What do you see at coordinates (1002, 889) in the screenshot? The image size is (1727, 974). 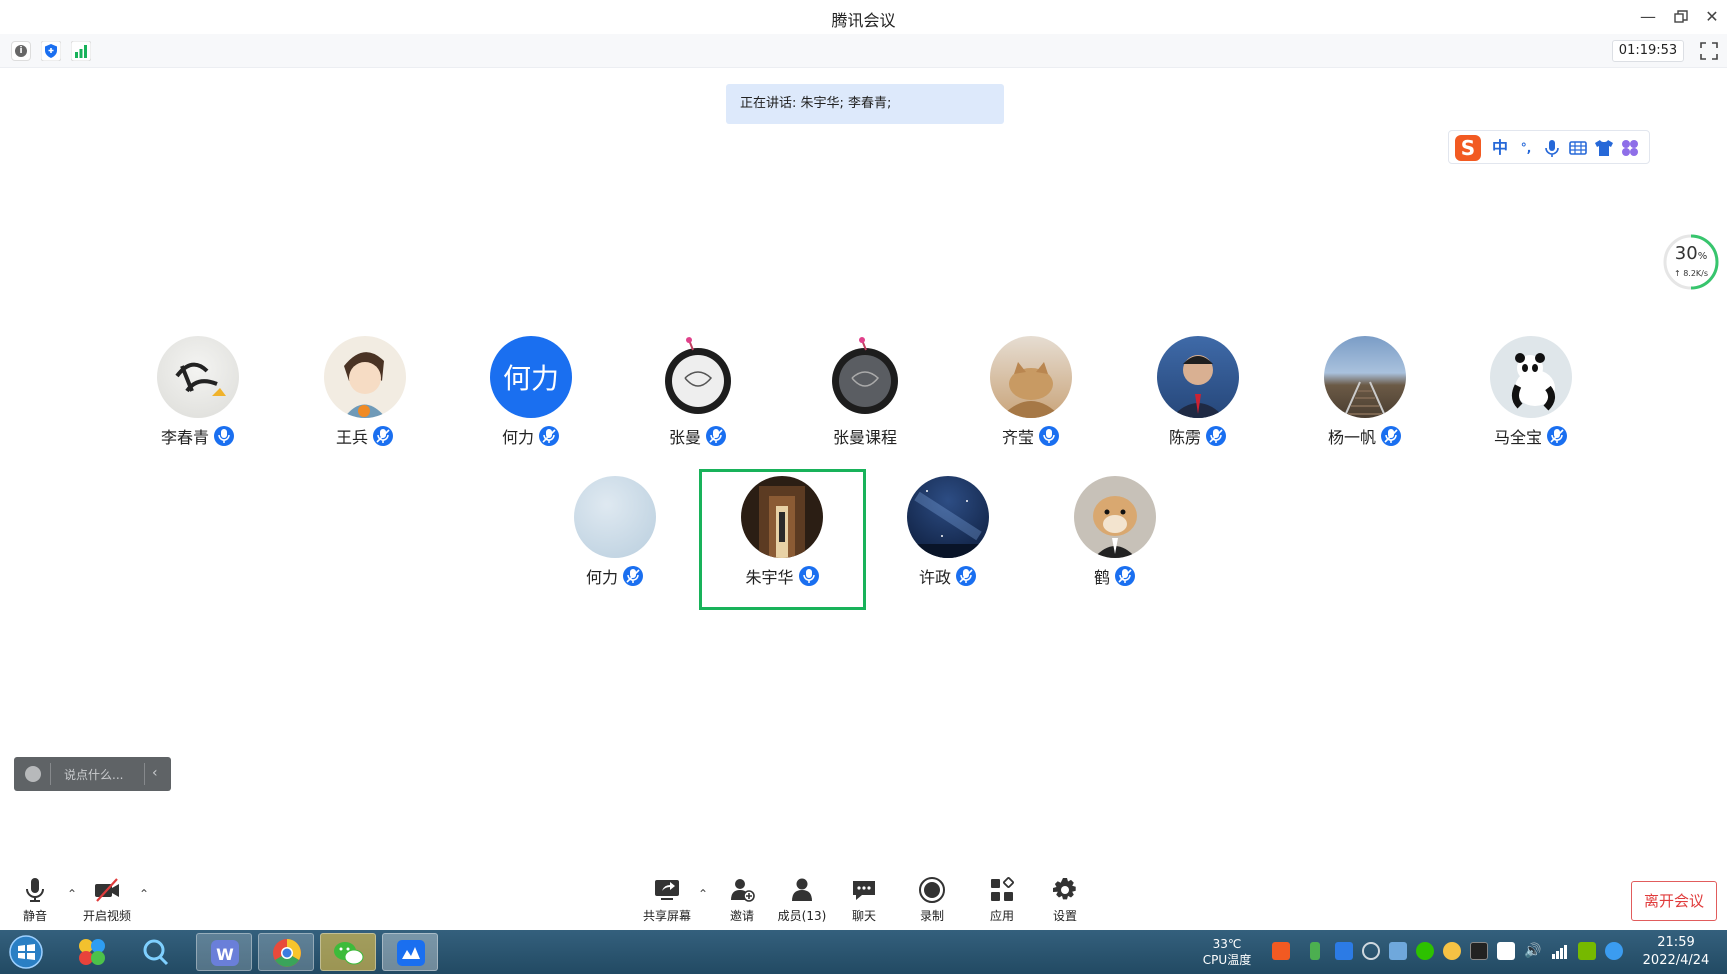 I see `apps-icon` at bounding box center [1002, 889].